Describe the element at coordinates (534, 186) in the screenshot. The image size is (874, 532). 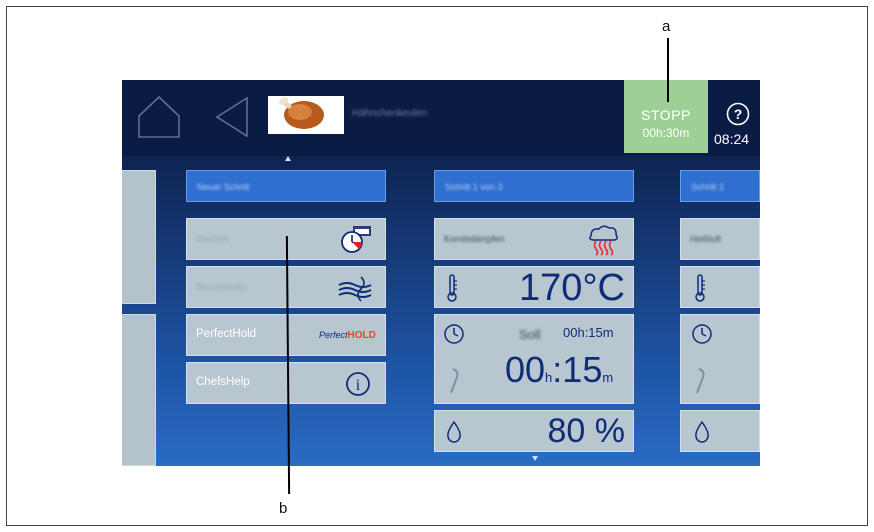
I see `column-header-step-1: Schritt 1 von 3` at that location.